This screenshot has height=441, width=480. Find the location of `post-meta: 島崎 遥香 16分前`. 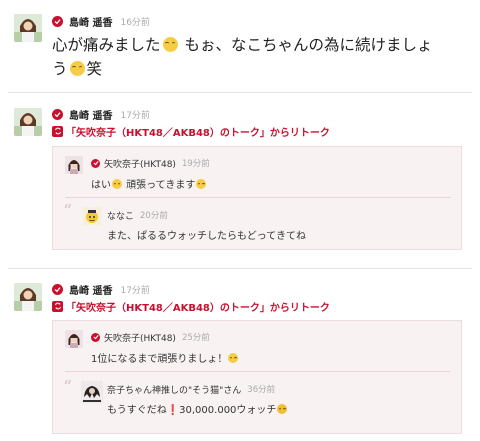

post-meta: 島崎 遥香 16分前 is located at coordinates (101, 21).